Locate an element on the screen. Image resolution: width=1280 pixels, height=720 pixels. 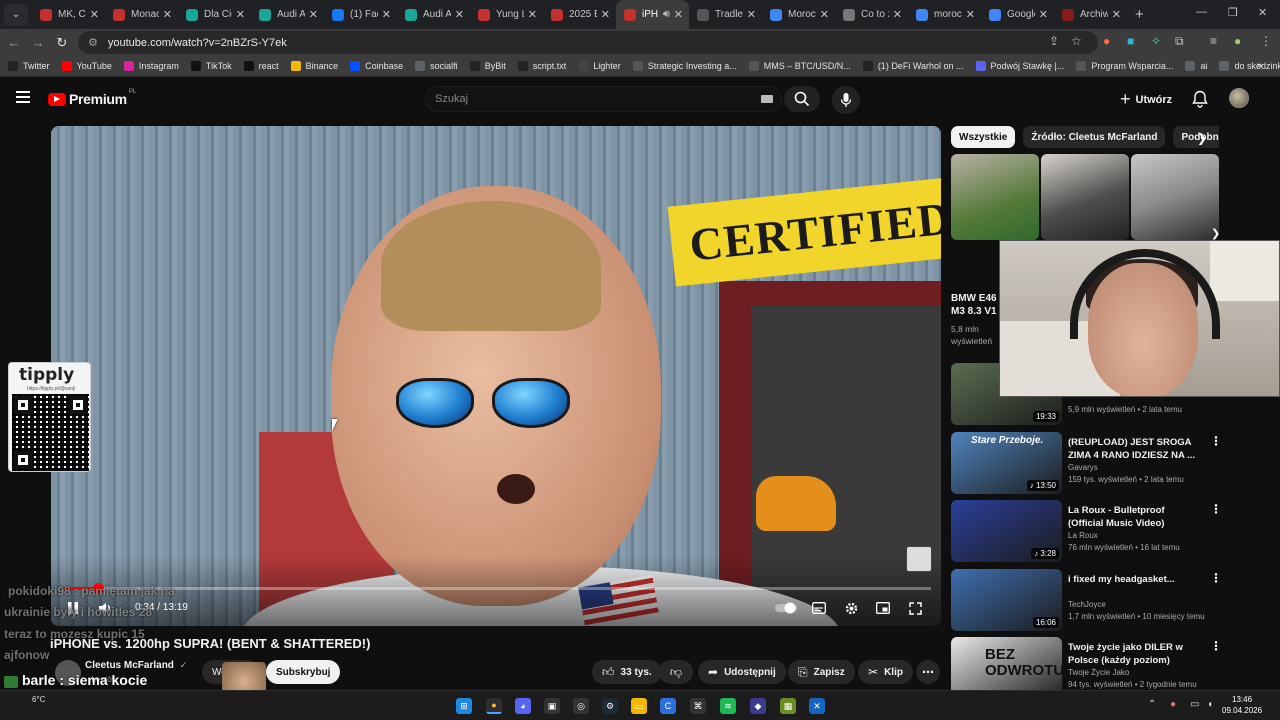
autoplay-toggle is located at coordinates (786, 608).